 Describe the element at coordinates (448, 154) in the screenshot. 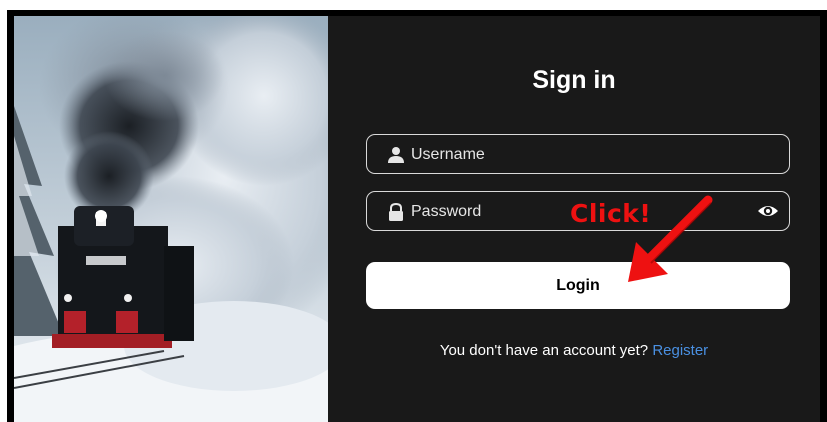

I see `username-placeholder: Username` at that location.